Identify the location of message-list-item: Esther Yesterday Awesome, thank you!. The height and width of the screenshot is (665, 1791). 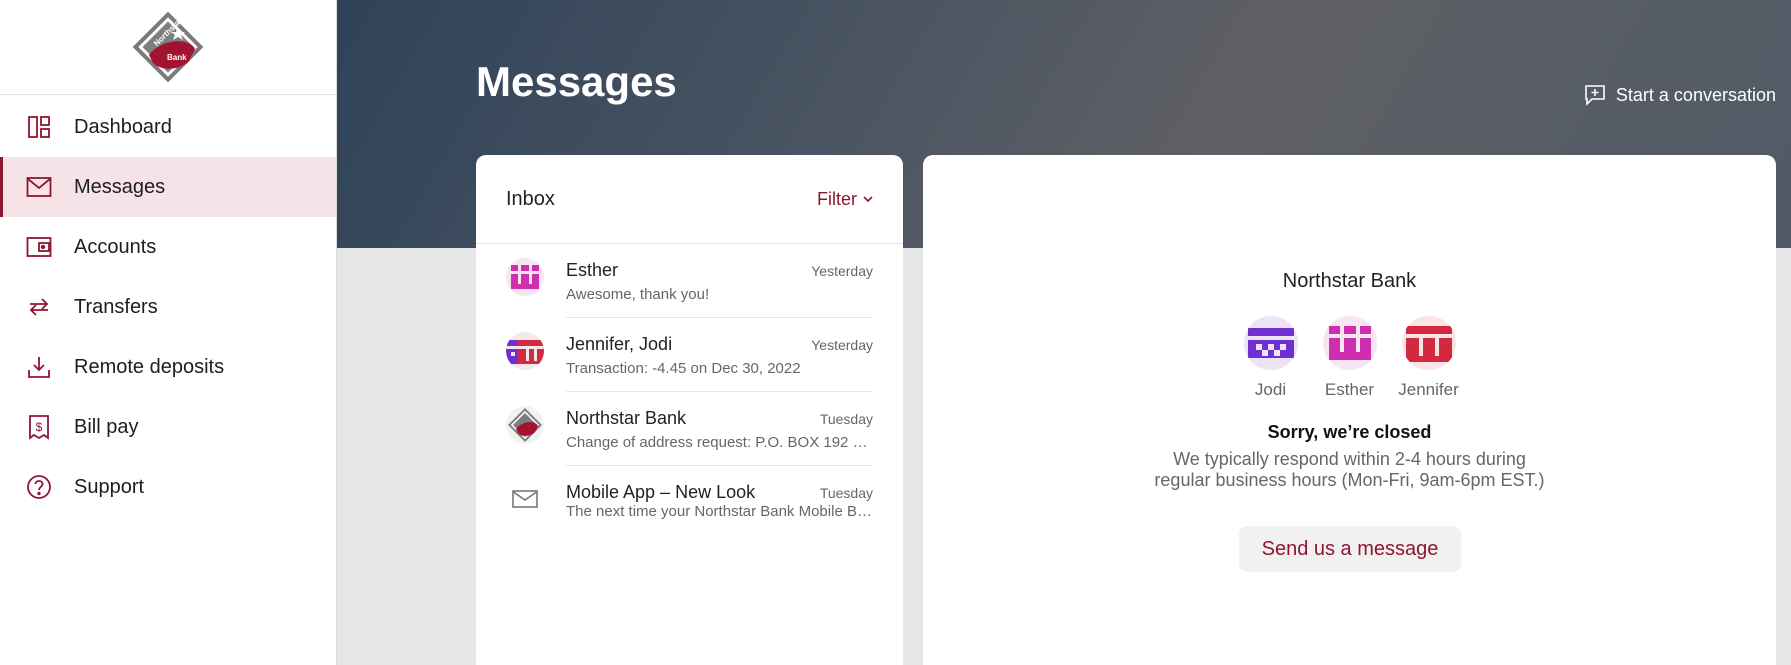
(689, 281).